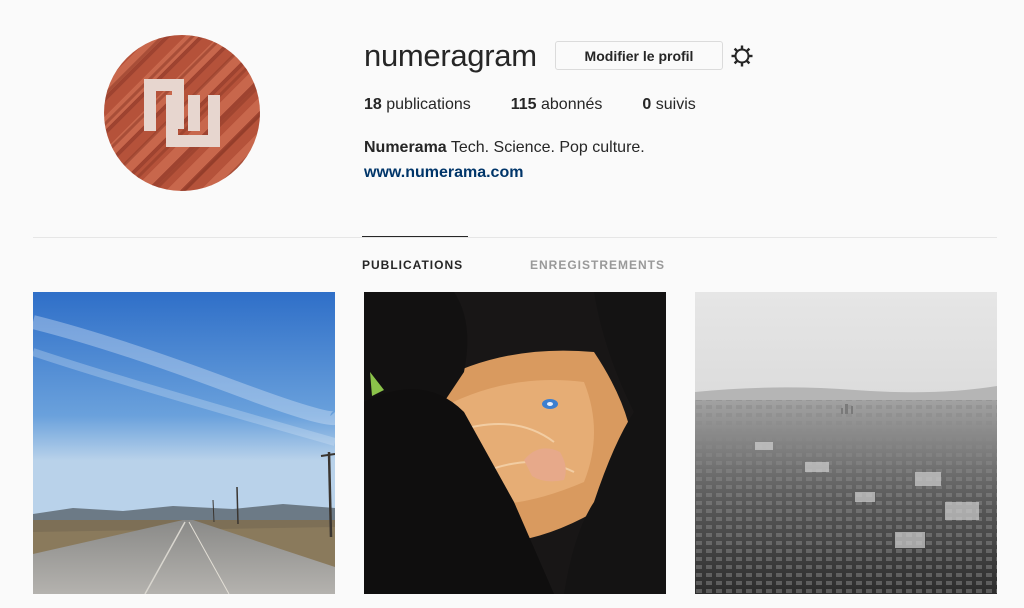  What do you see at coordinates (569, 104) in the screenshot?
I see `followers-label: abonnés` at bounding box center [569, 104].